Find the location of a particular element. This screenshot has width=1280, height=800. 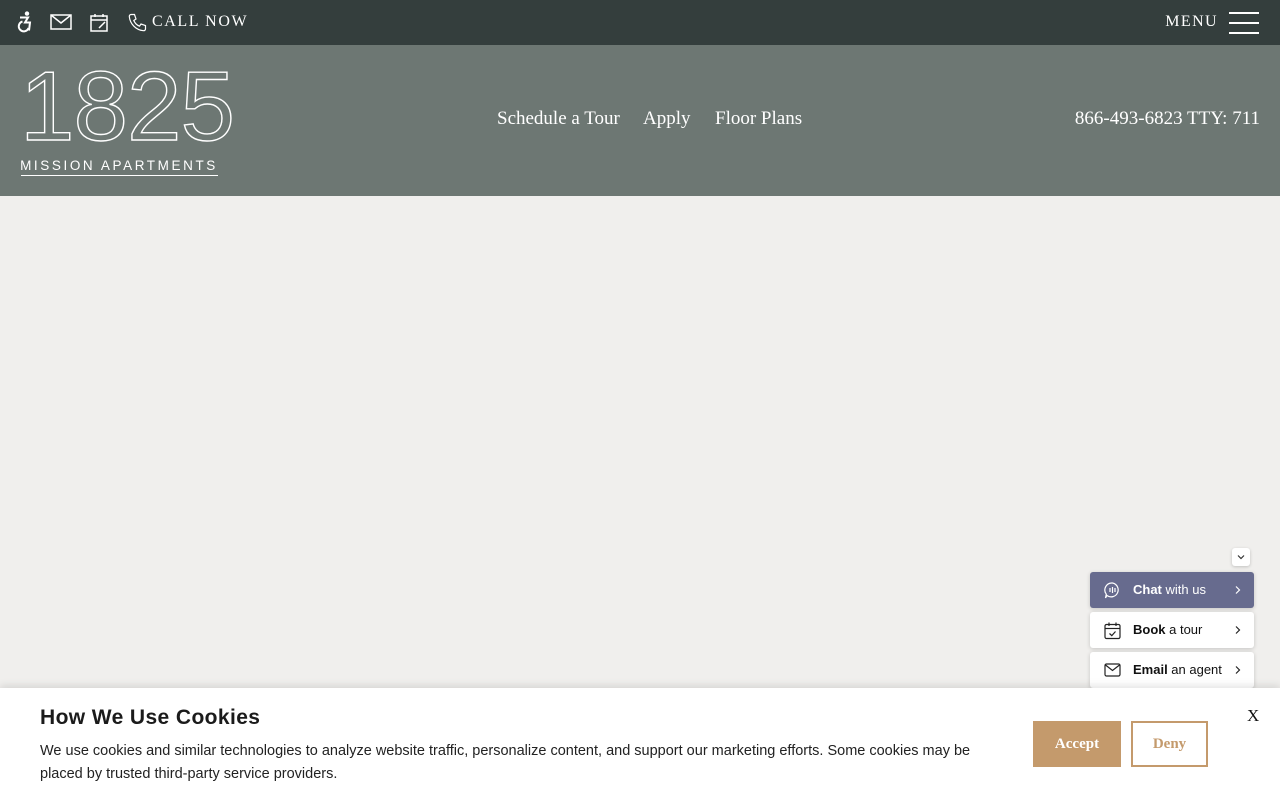

phone-icon is located at coordinates (137, 22).